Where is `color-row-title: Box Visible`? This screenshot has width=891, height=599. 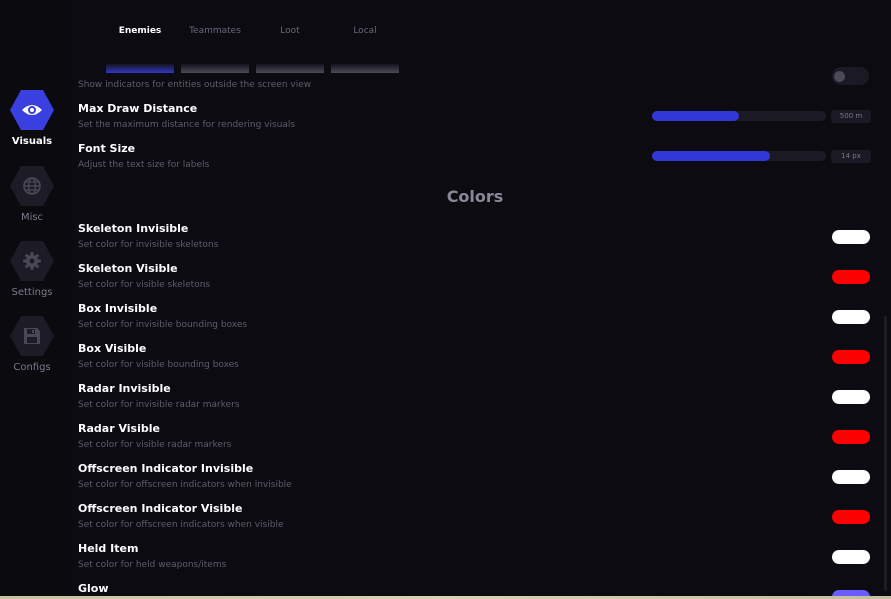
color-row-title: Box Visible is located at coordinates (112, 348).